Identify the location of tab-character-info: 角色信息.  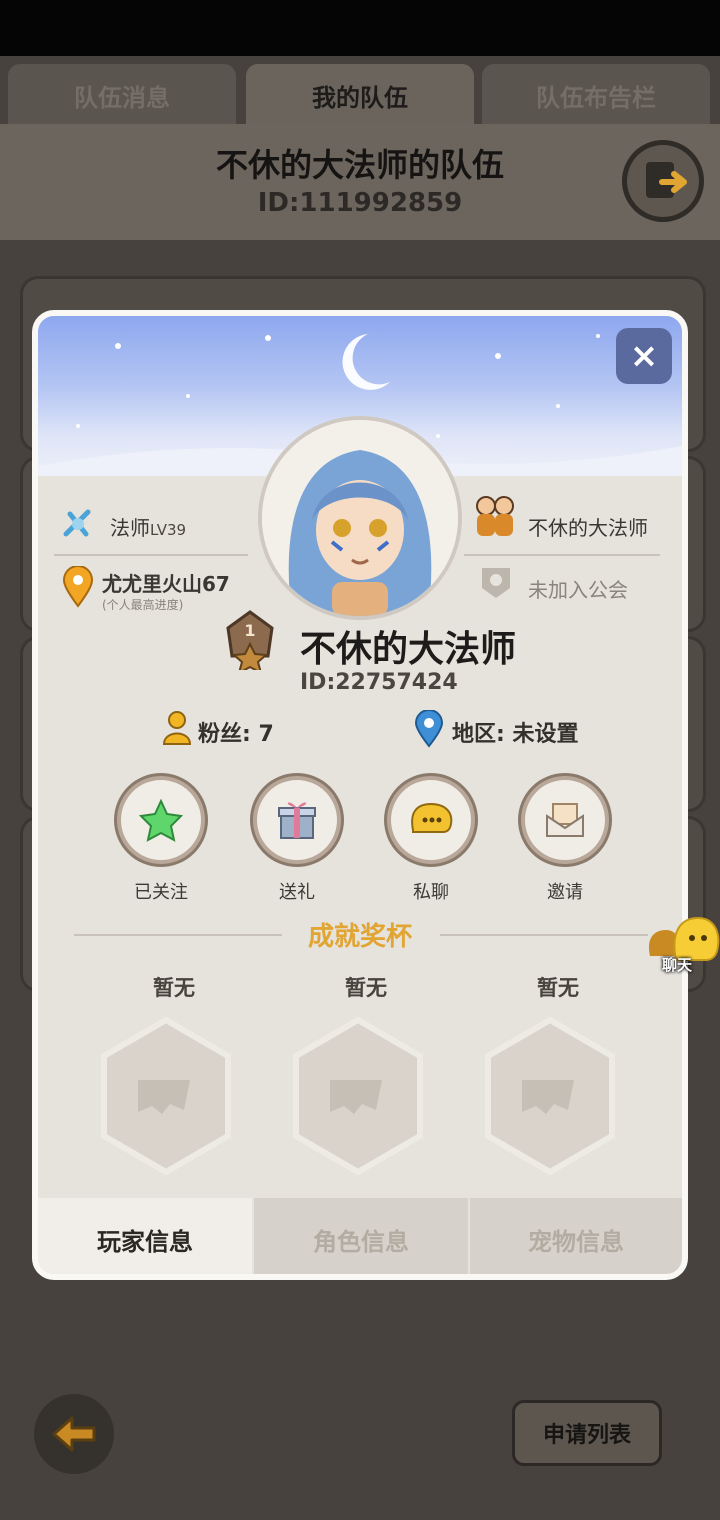
(361, 1236).